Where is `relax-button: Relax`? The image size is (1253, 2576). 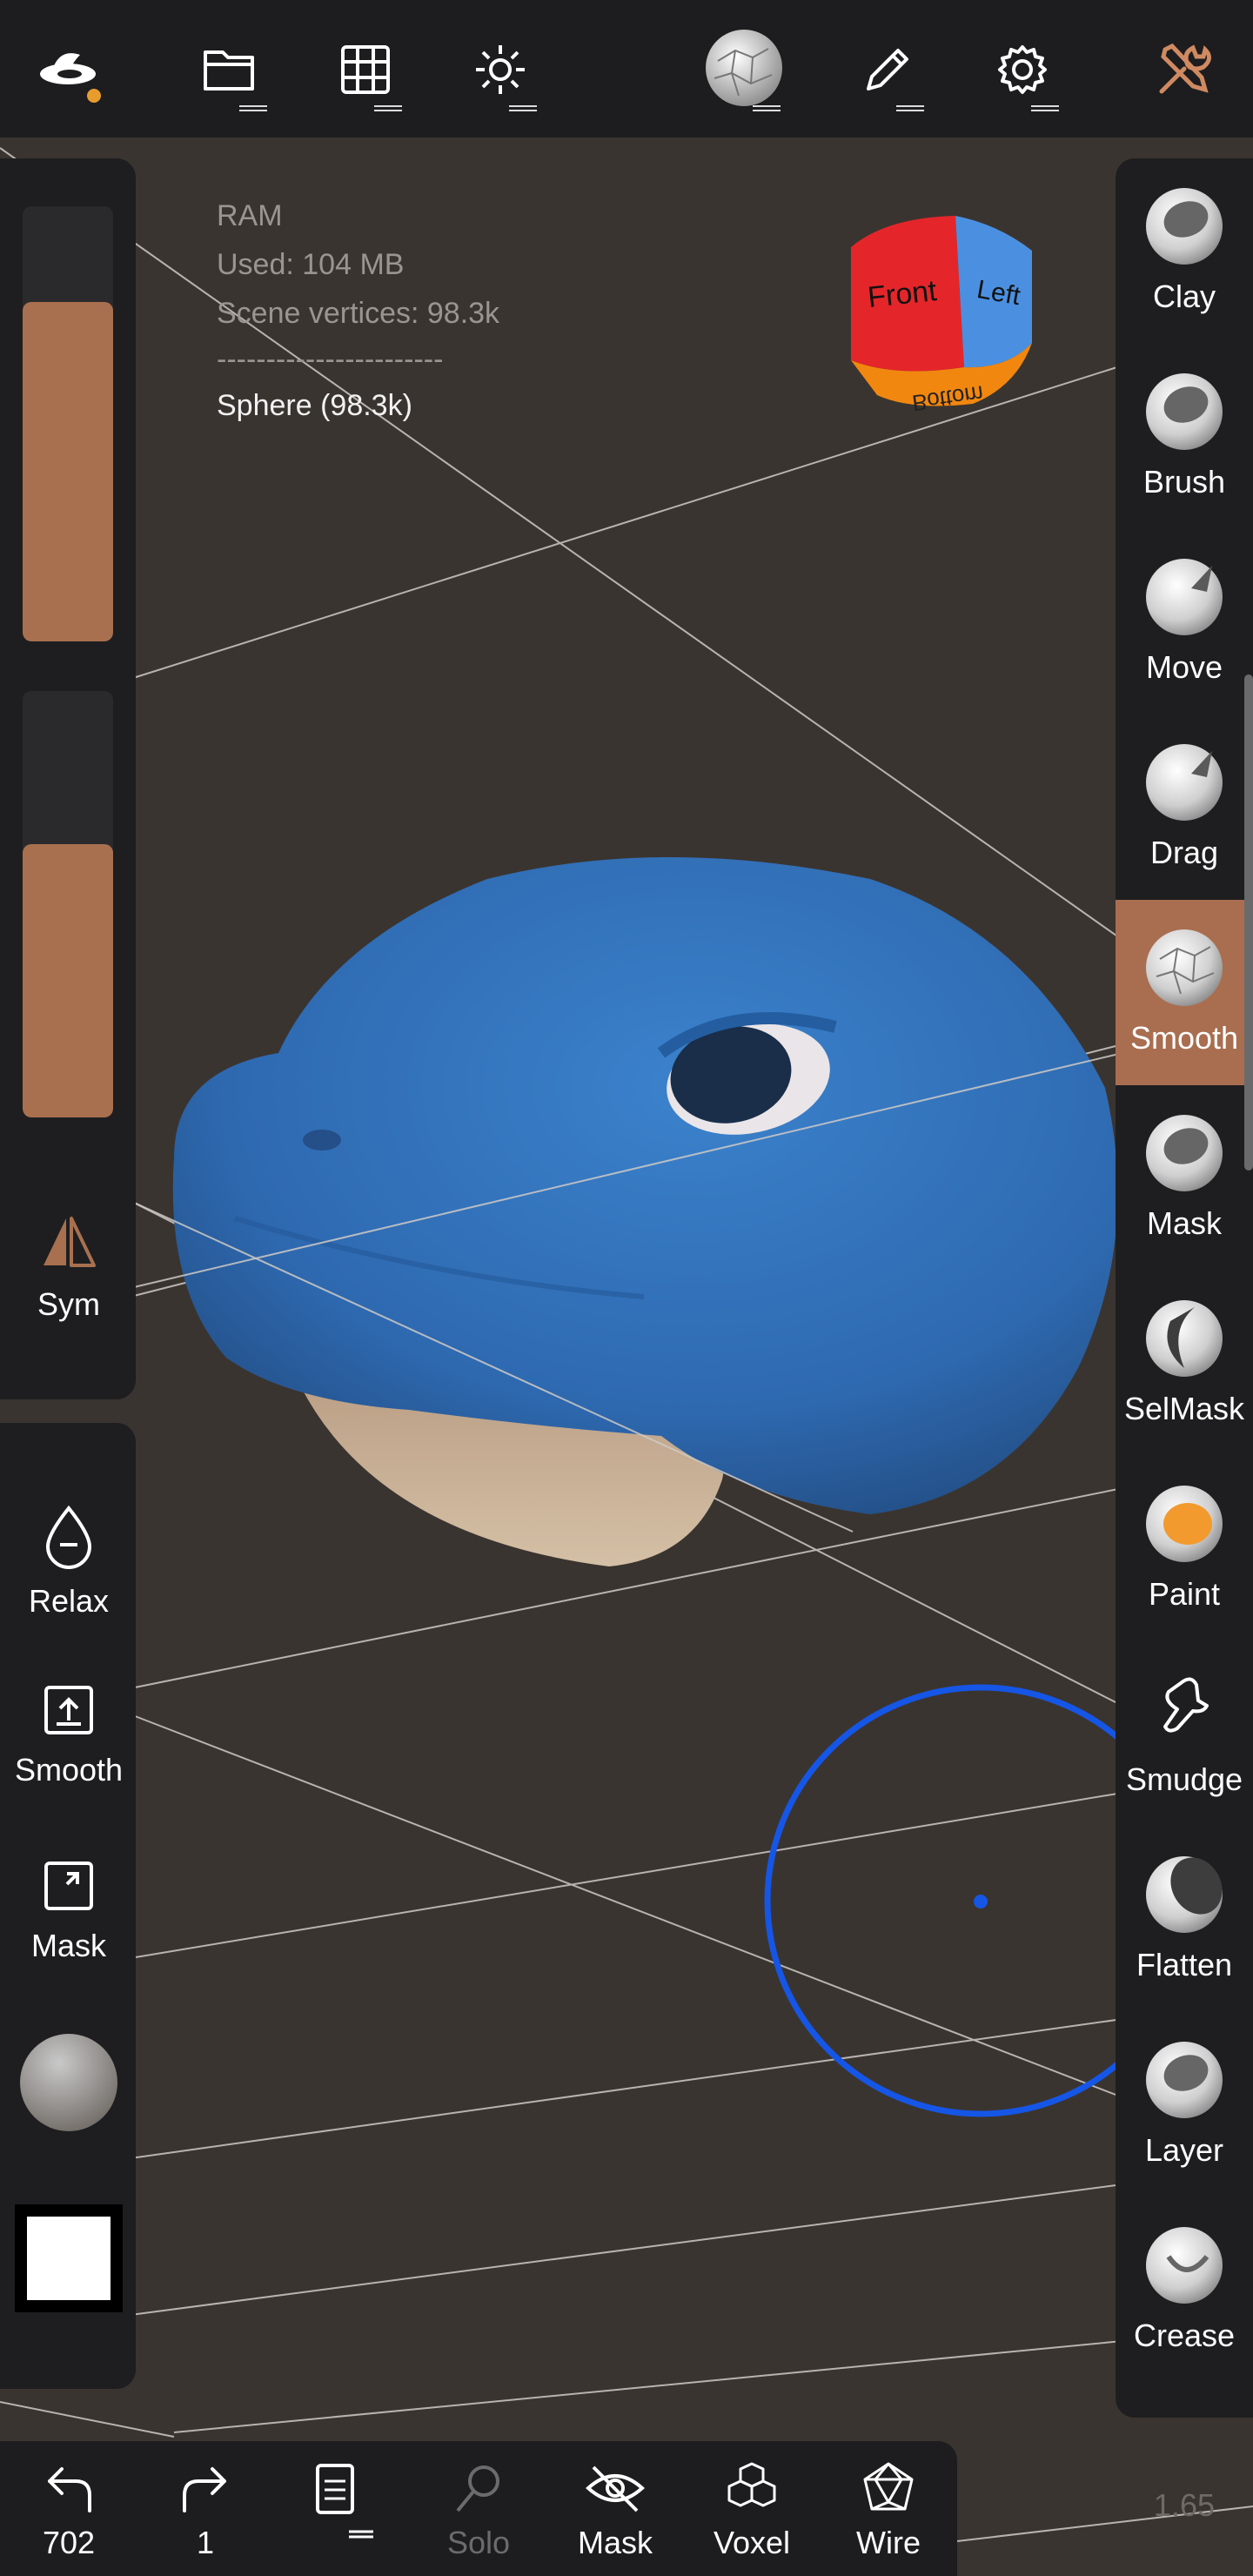
relax-button: Relax is located at coordinates (68, 1562).